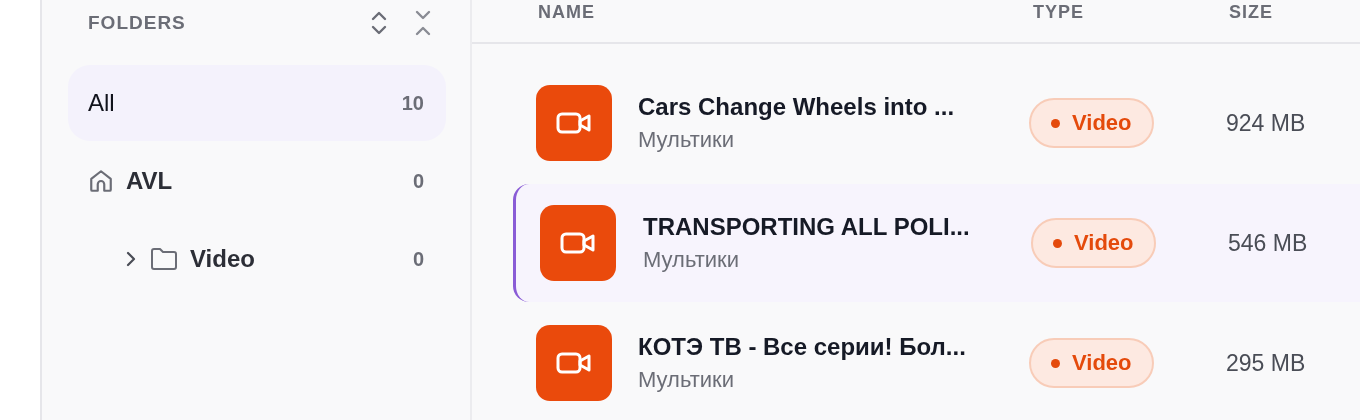 This screenshot has width=1360, height=420. I want to click on home-icon, so click(101, 181).